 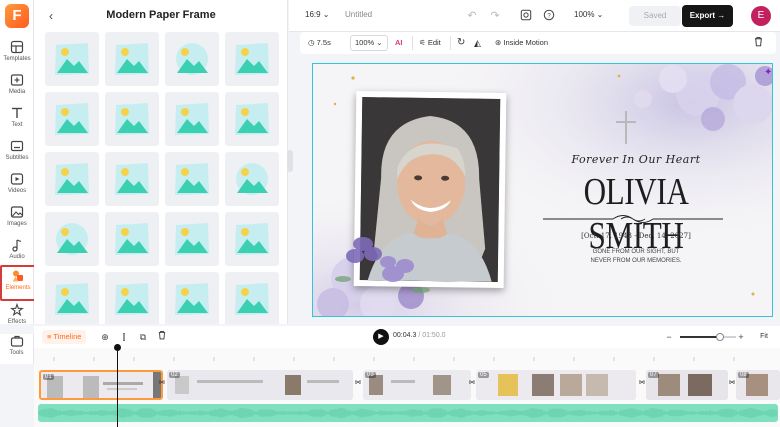 What do you see at coordinates (472, 16) in the screenshot?
I see `undo-icon: ↶` at bounding box center [472, 16].